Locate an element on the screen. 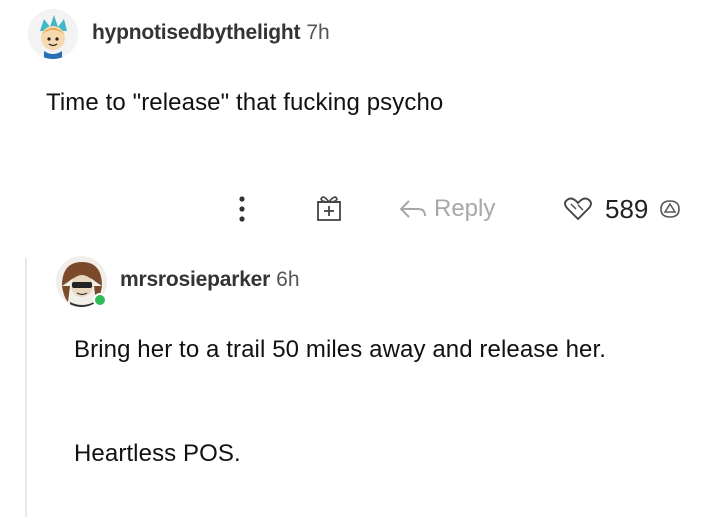 The width and height of the screenshot is (720, 517). reply-button: Reply is located at coordinates (446, 209).